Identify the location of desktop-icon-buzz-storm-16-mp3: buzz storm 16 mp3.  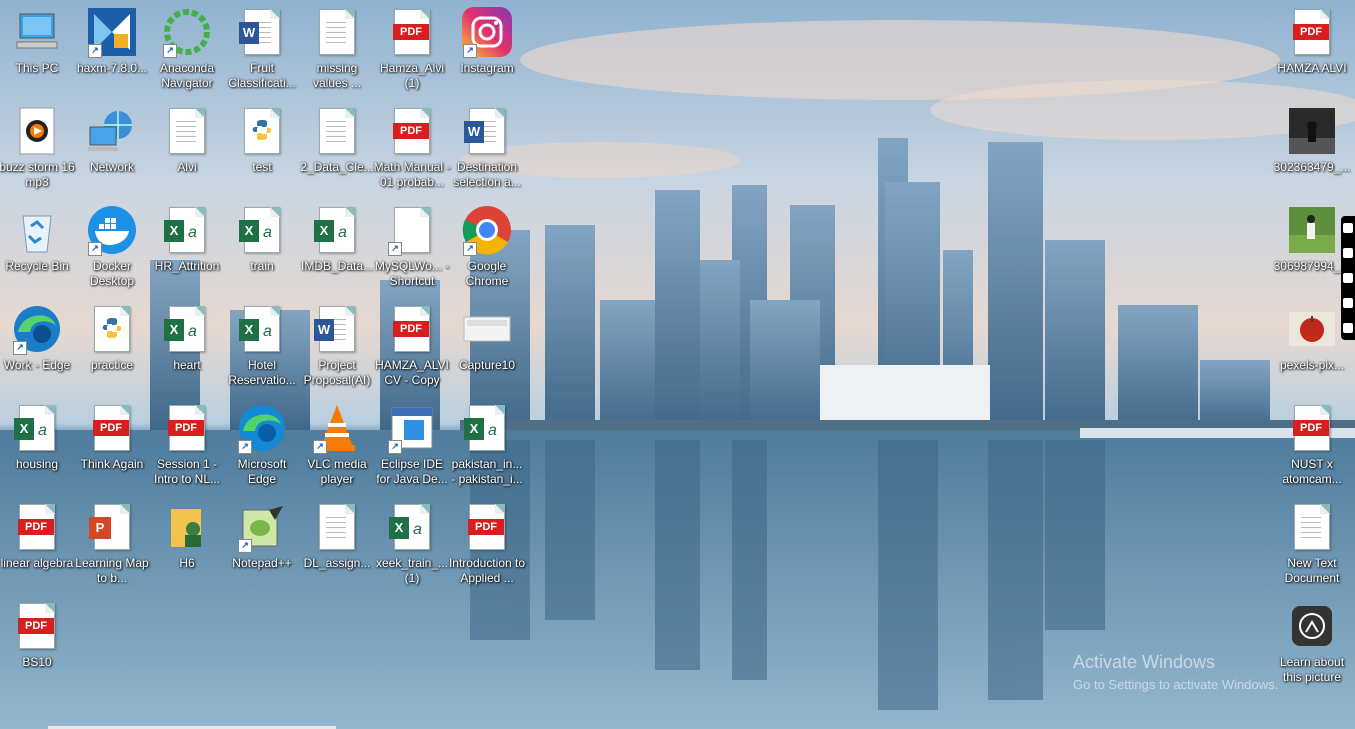
(37, 153).